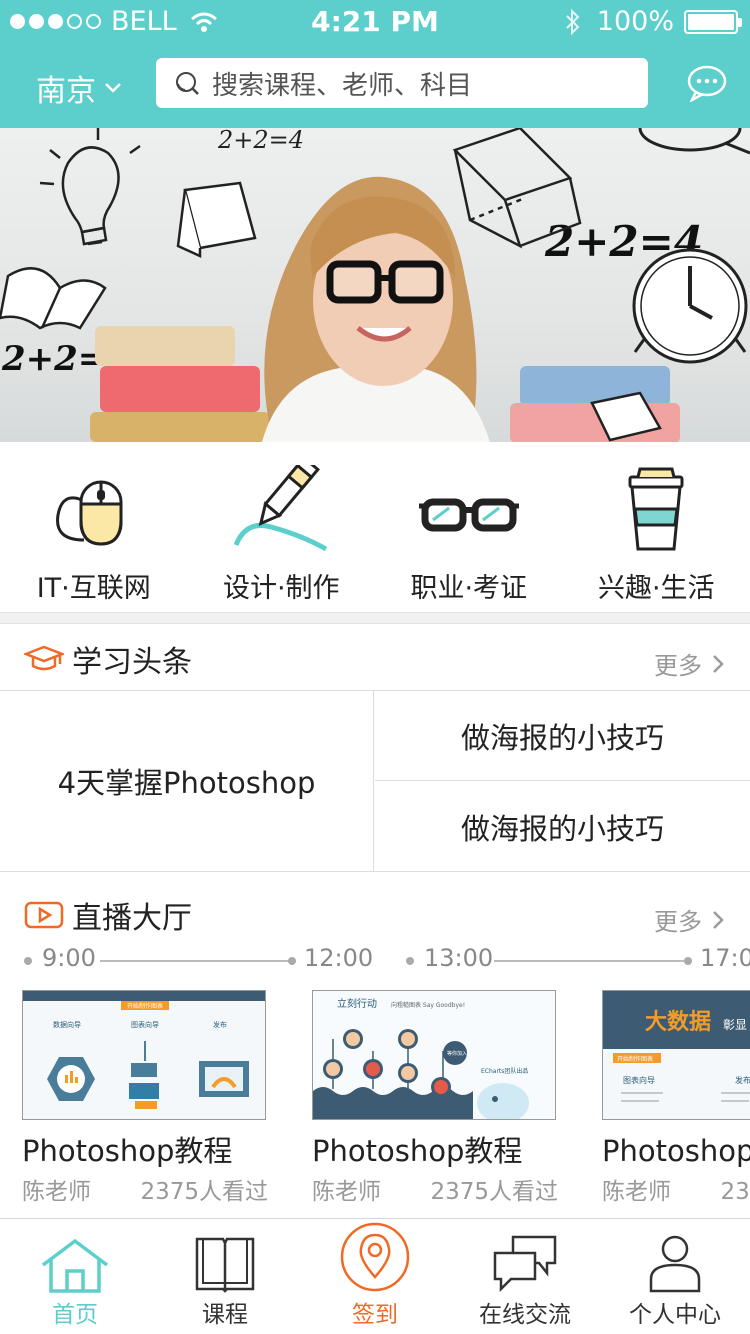 This screenshot has height=1334, width=750. What do you see at coordinates (144, 1055) in the screenshot?
I see `live-thumbnail: 开始制作图表 数据向导 图表向导 发布` at bounding box center [144, 1055].